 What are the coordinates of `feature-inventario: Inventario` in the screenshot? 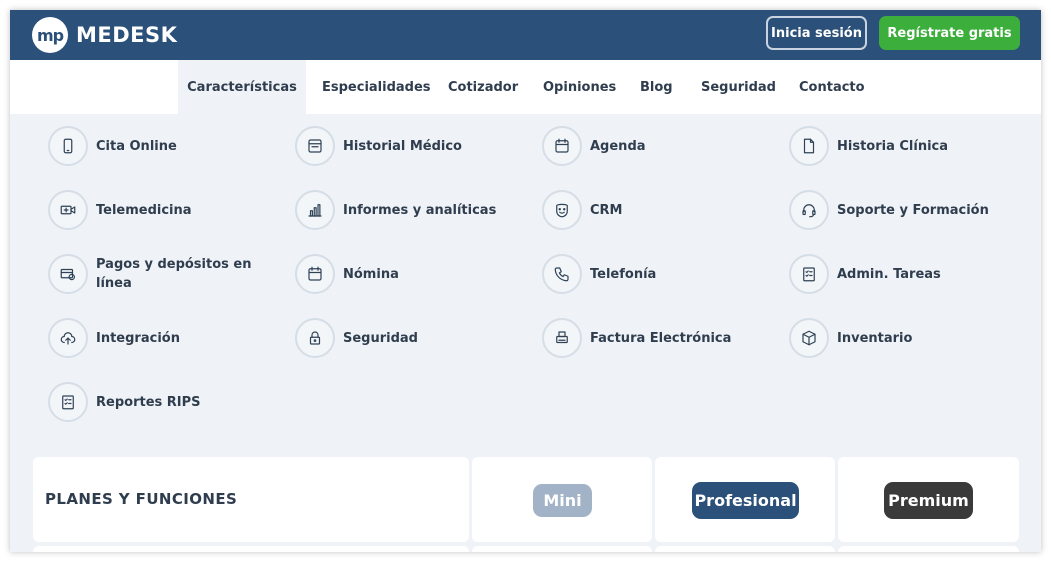 It's located at (893, 338).